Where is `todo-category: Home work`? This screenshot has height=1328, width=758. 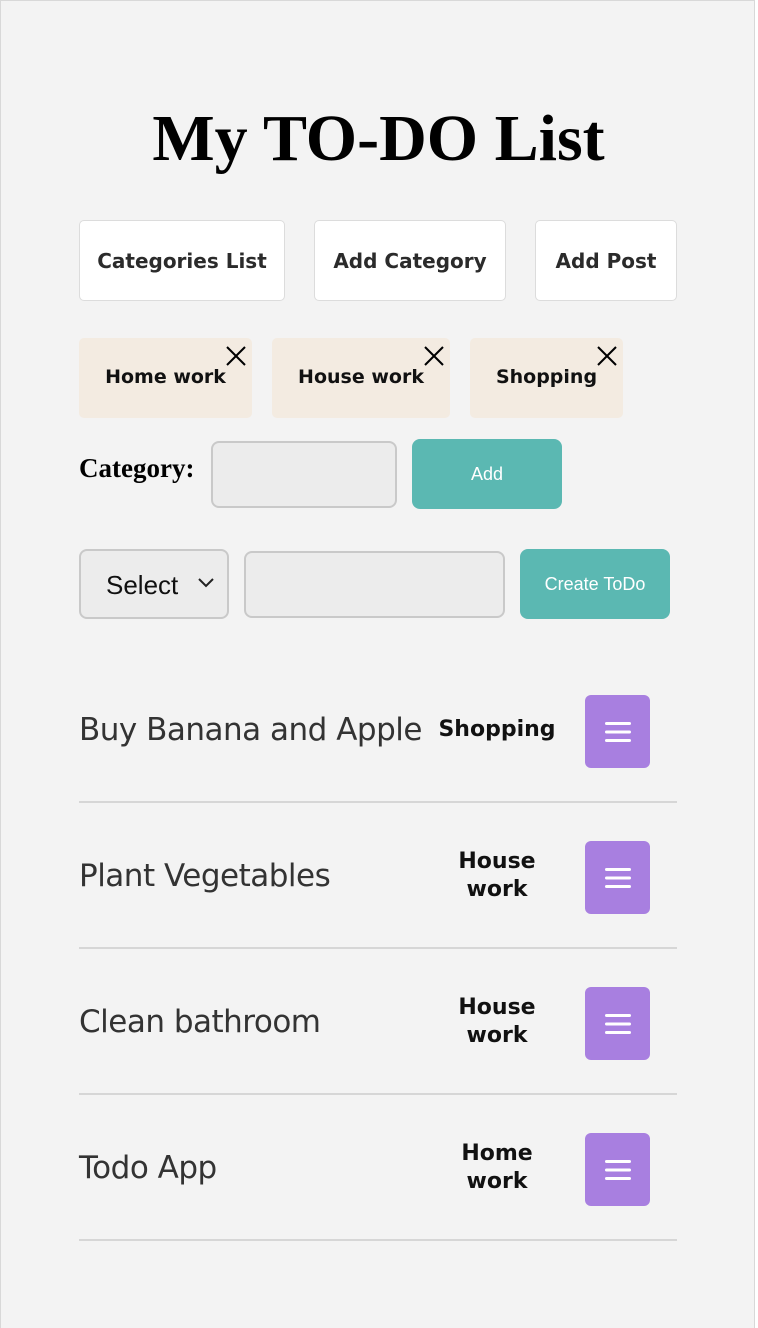 todo-category: Home work is located at coordinates (497, 1167).